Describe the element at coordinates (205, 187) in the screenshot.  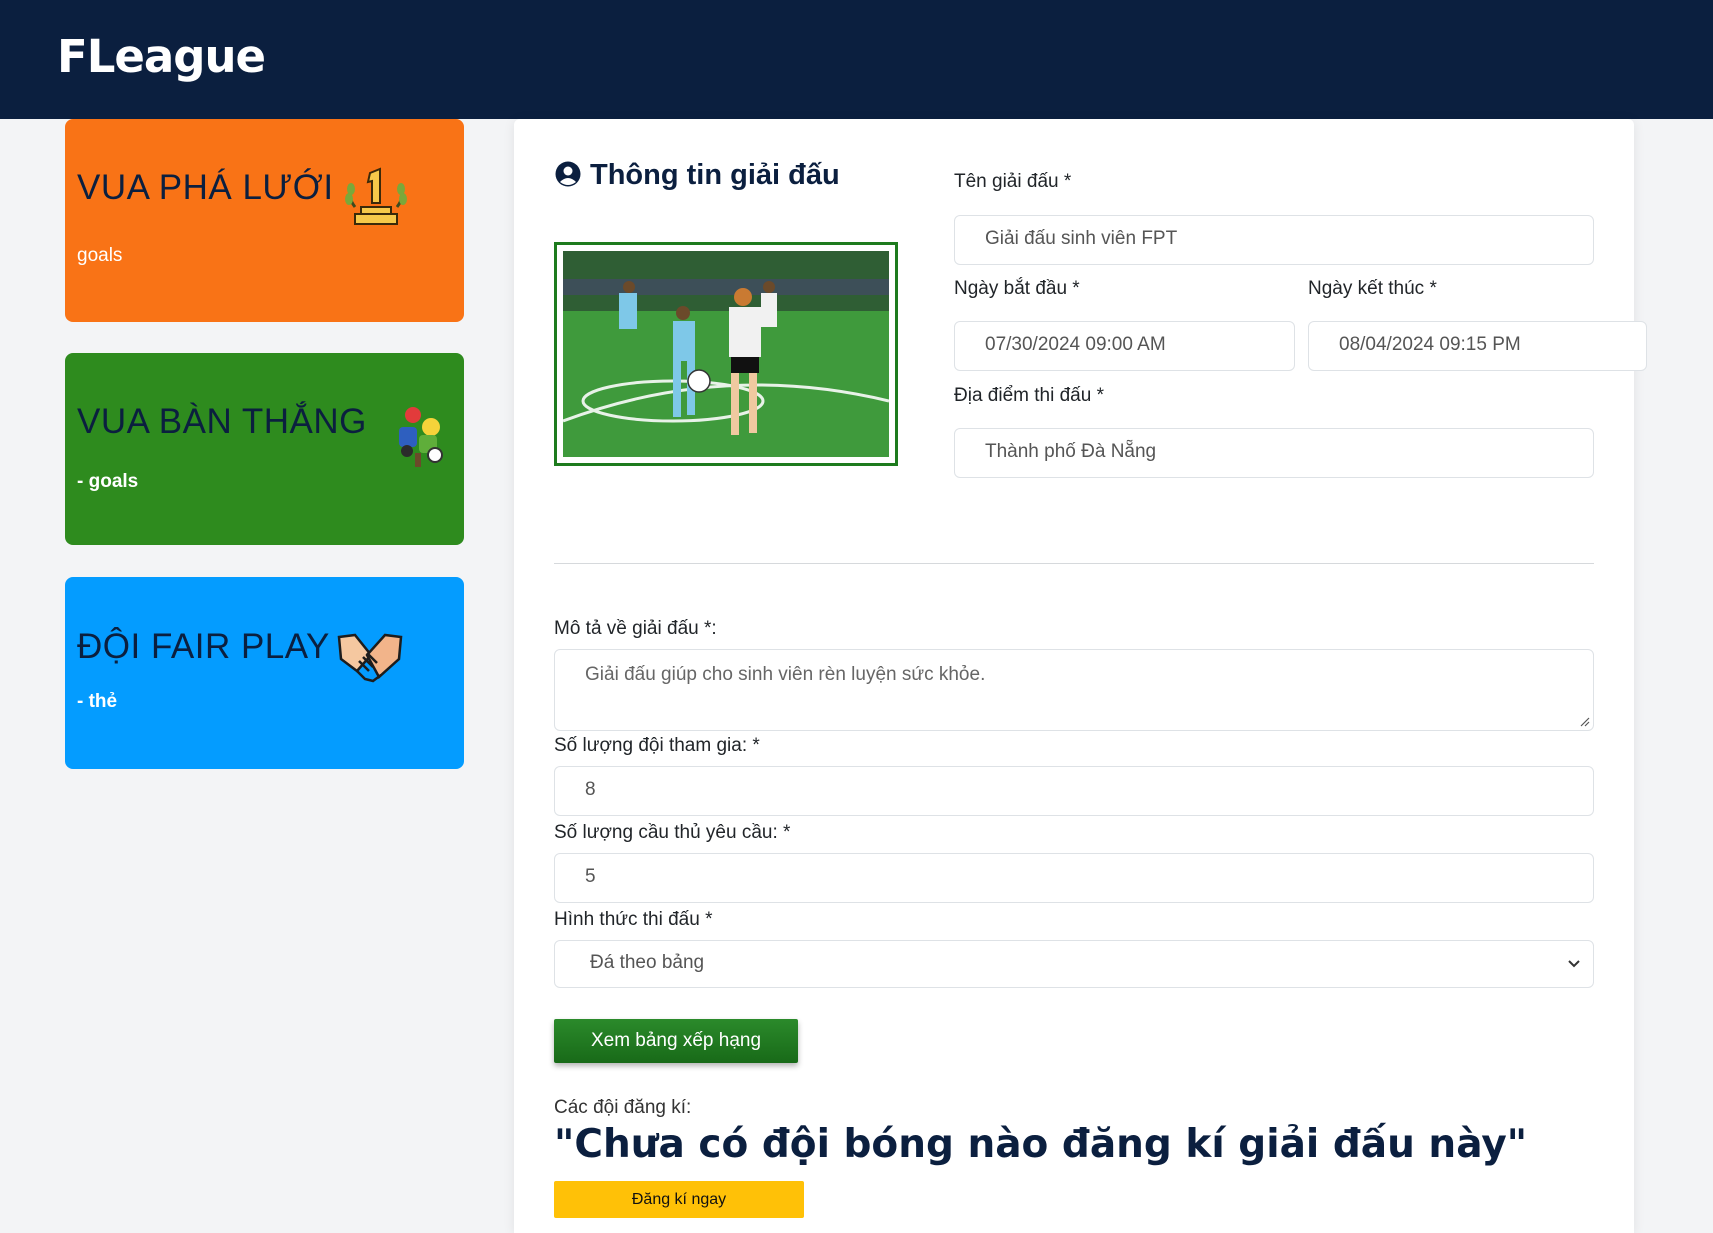
I see `card-title: VUA PHÁ LƯỚI` at that location.